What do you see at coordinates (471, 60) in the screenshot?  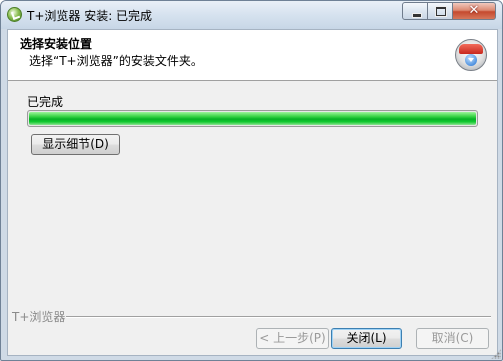 I see `download-arrow-icon` at bounding box center [471, 60].